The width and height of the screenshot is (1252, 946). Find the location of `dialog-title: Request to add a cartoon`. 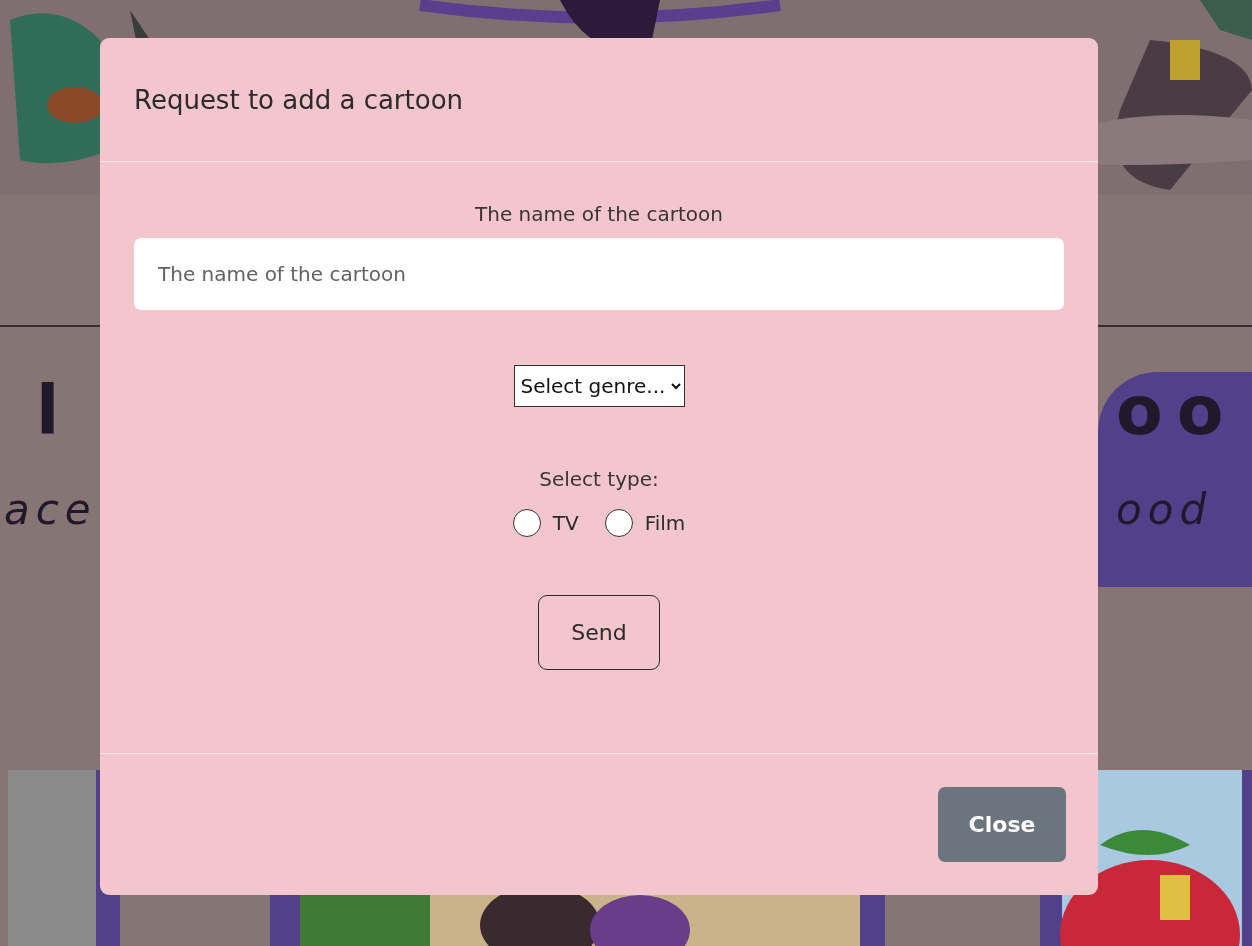

dialog-title: Request to add a cartoon is located at coordinates (299, 99).